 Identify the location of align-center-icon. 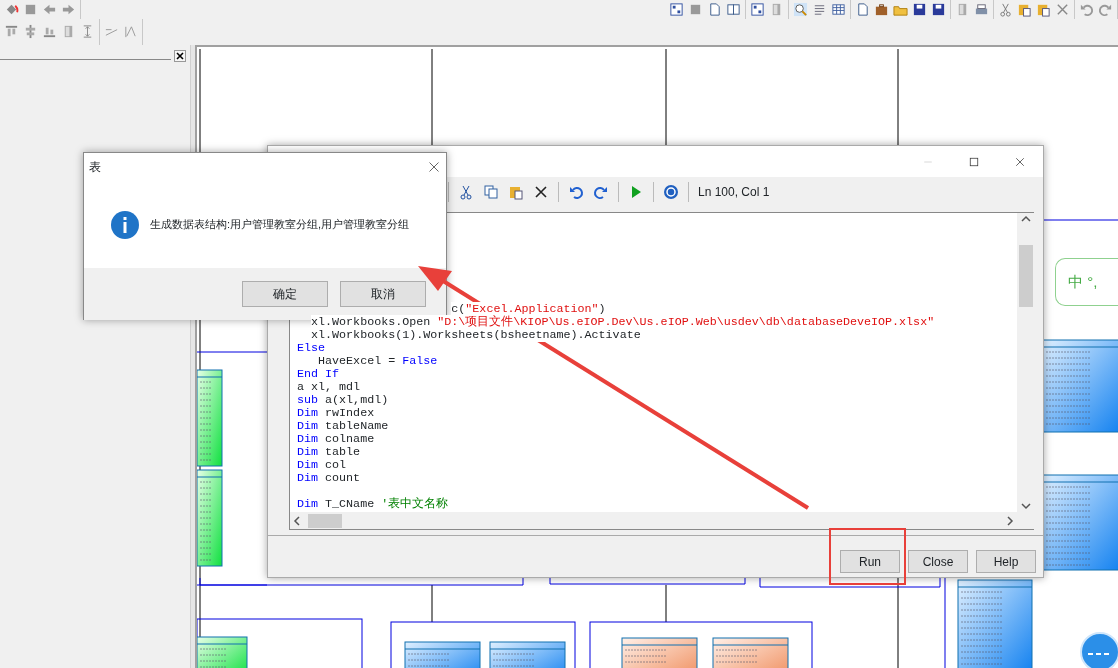
(30, 32).